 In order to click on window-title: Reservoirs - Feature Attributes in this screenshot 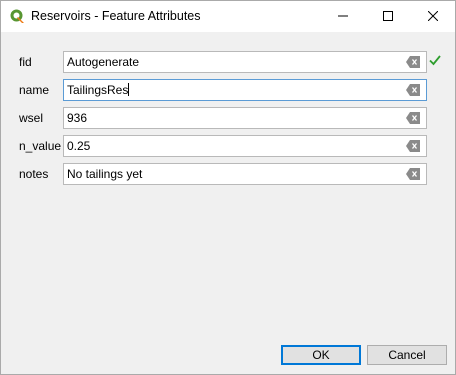, I will do `click(116, 16)`.